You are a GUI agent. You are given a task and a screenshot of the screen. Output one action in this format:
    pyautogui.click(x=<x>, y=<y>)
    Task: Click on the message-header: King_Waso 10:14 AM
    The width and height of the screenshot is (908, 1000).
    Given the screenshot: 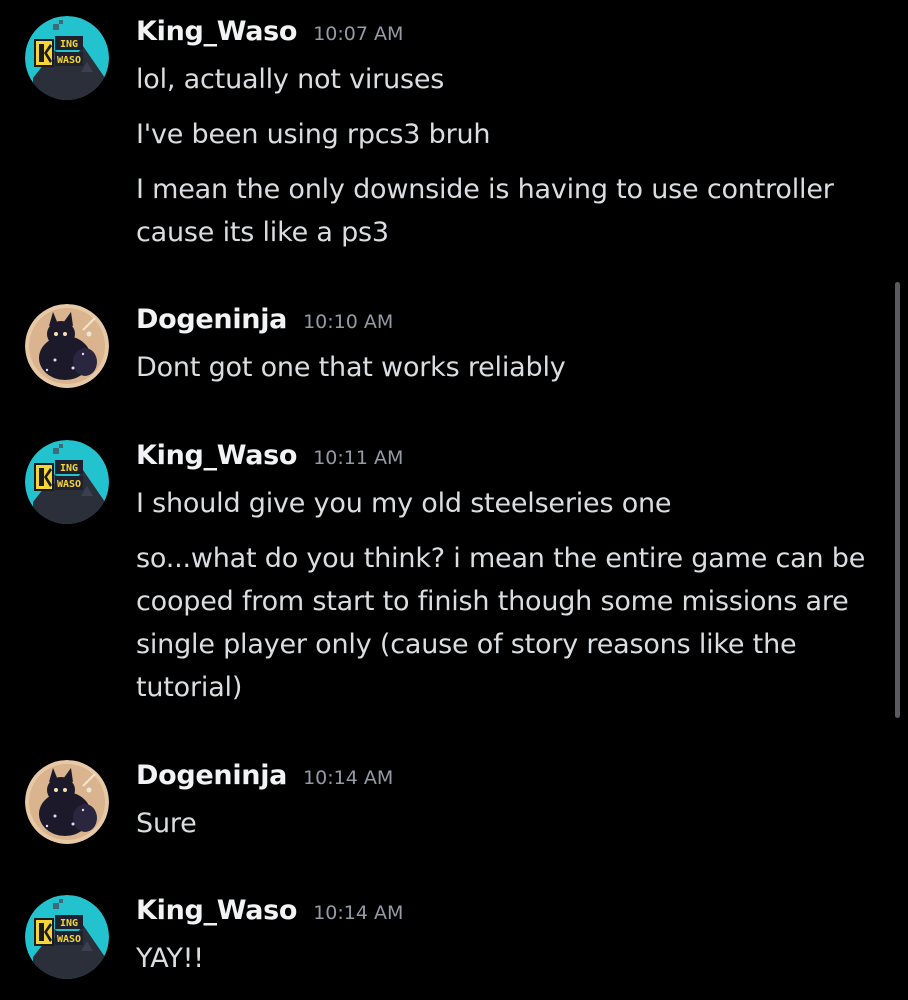 What is the action you would take?
    pyautogui.click(x=269, y=915)
    